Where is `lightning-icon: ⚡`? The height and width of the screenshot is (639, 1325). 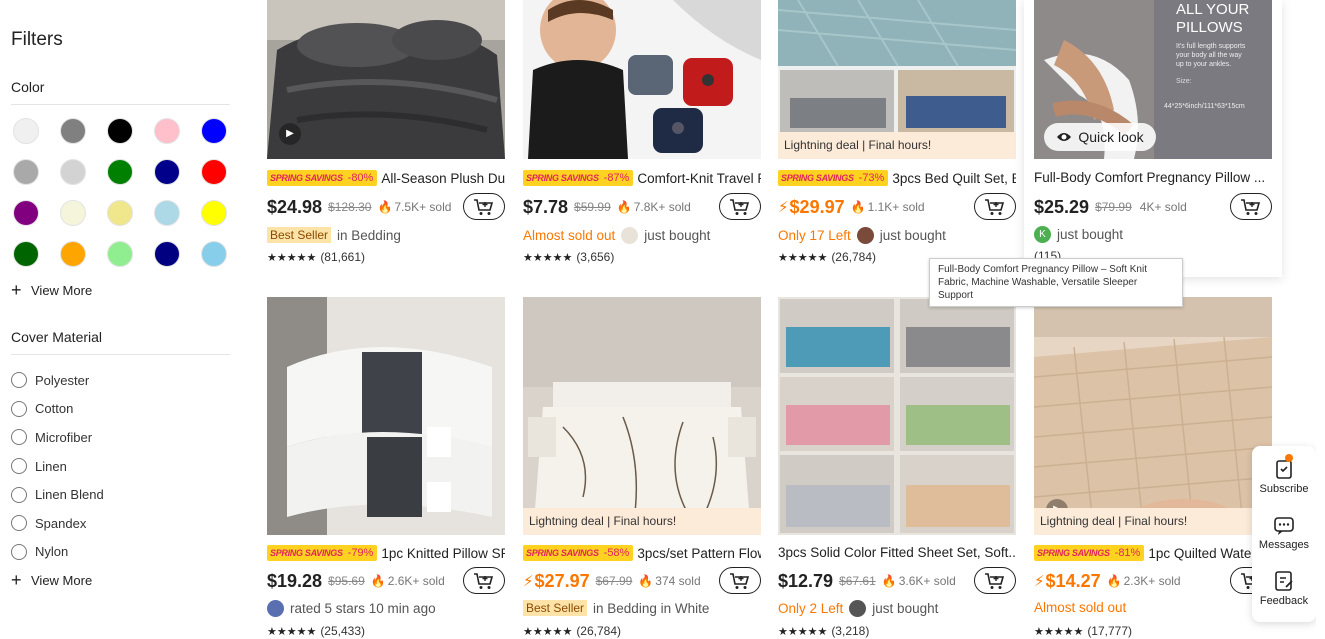
lightning-icon: ⚡ is located at coordinates (1039, 581).